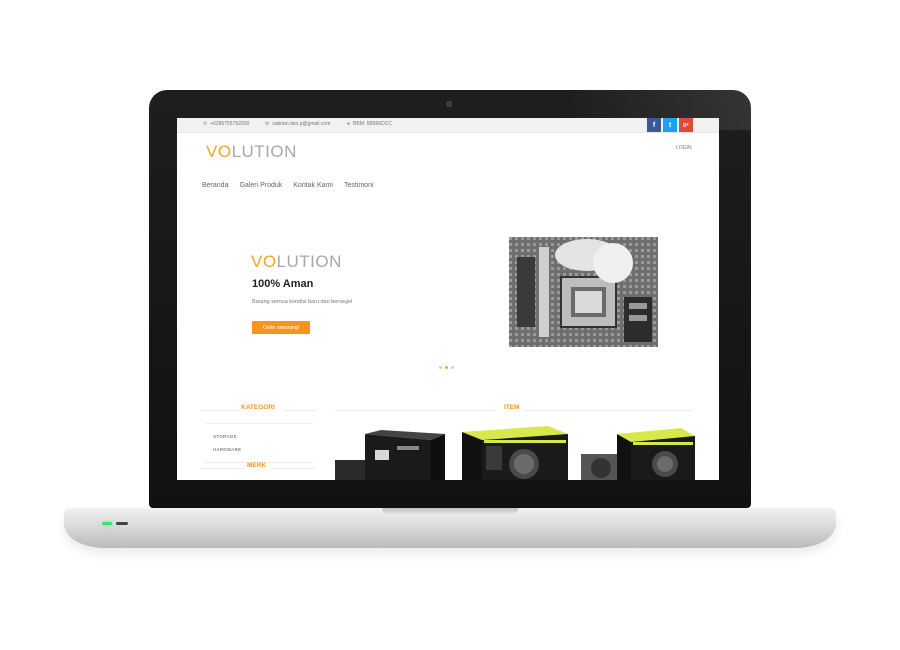 This screenshot has width=900, height=650. What do you see at coordinates (583, 292) in the screenshot?
I see `cpu-socket-photo` at bounding box center [583, 292].